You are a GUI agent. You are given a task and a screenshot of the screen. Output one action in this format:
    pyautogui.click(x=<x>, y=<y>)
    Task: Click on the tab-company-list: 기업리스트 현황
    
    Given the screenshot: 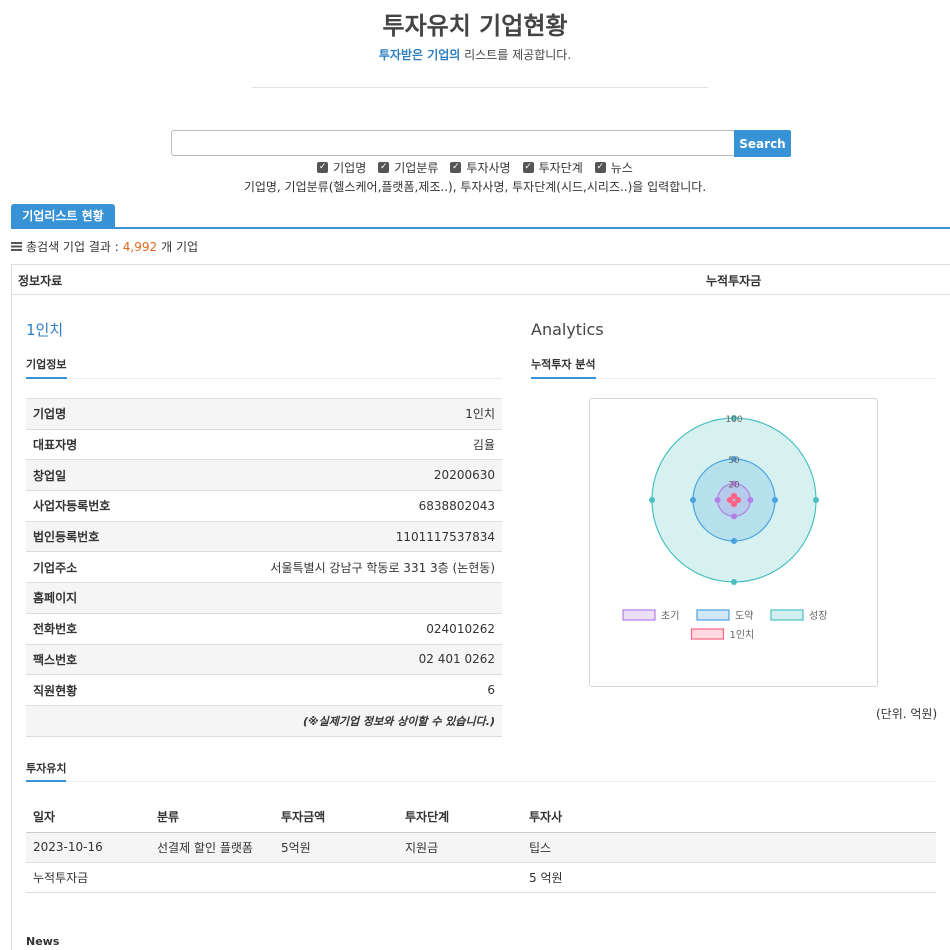 What is the action you would take?
    pyautogui.click(x=63, y=216)
    